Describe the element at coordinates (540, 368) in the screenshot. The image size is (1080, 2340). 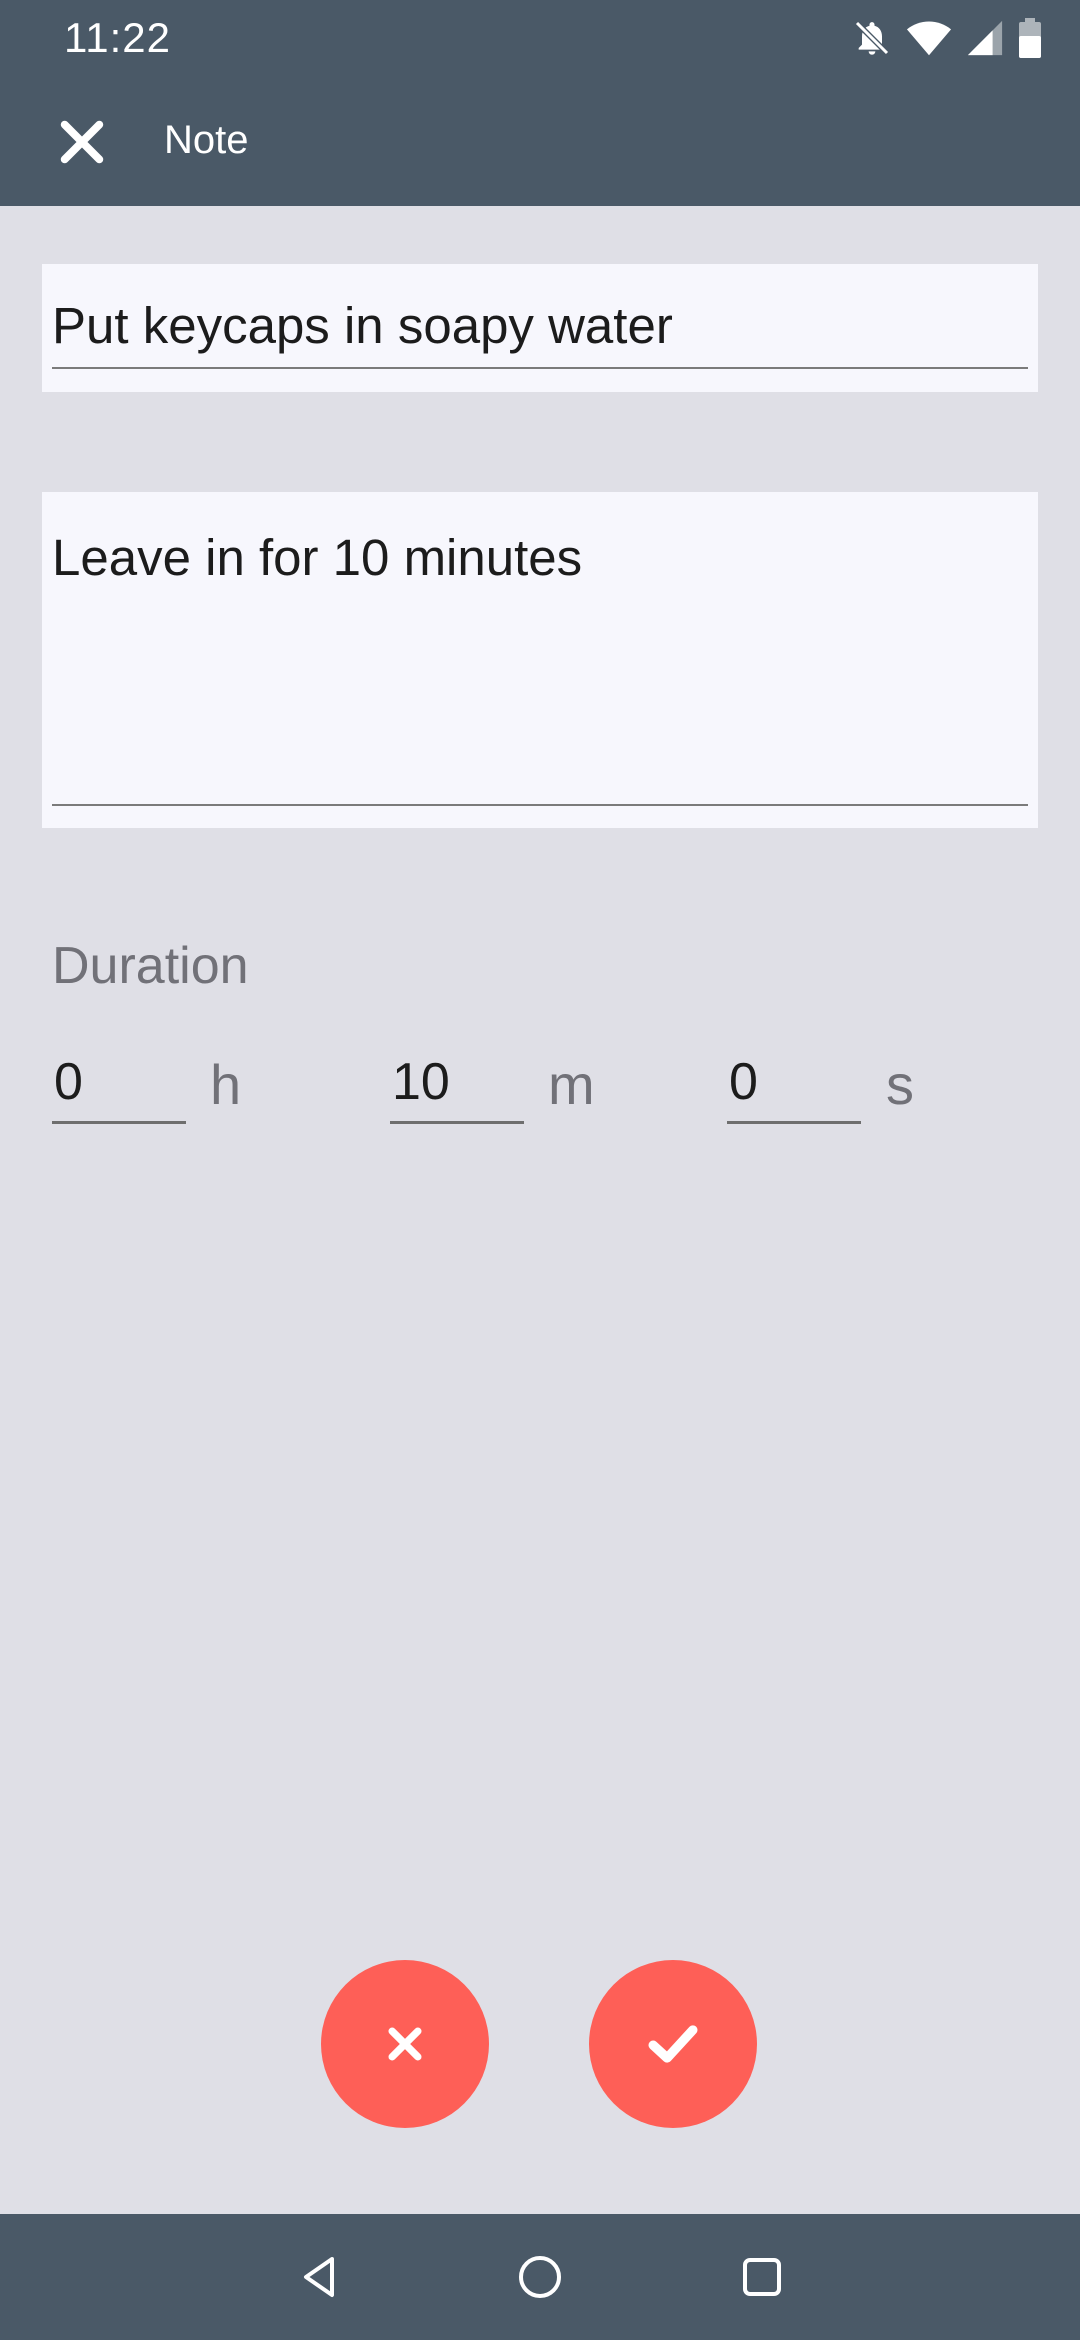
I see `note-title-underline` at that location.